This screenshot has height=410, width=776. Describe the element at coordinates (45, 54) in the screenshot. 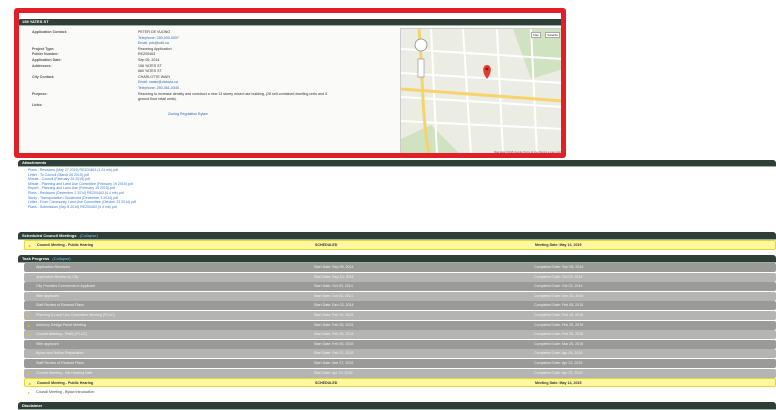

I see `field-label: Folder Number:` at that location.